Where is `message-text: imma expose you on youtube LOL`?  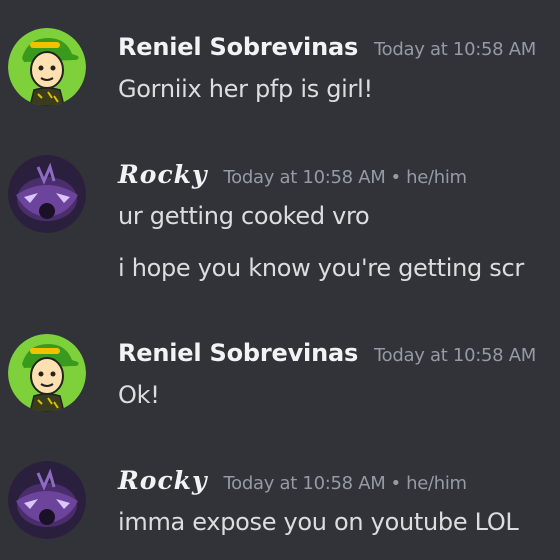 message-text: imma expose you on youtube LOL is located at coordinates (318, 522).